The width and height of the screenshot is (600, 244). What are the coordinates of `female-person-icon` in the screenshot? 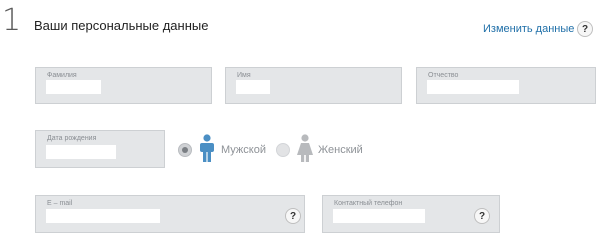 It's located at (305, 148).